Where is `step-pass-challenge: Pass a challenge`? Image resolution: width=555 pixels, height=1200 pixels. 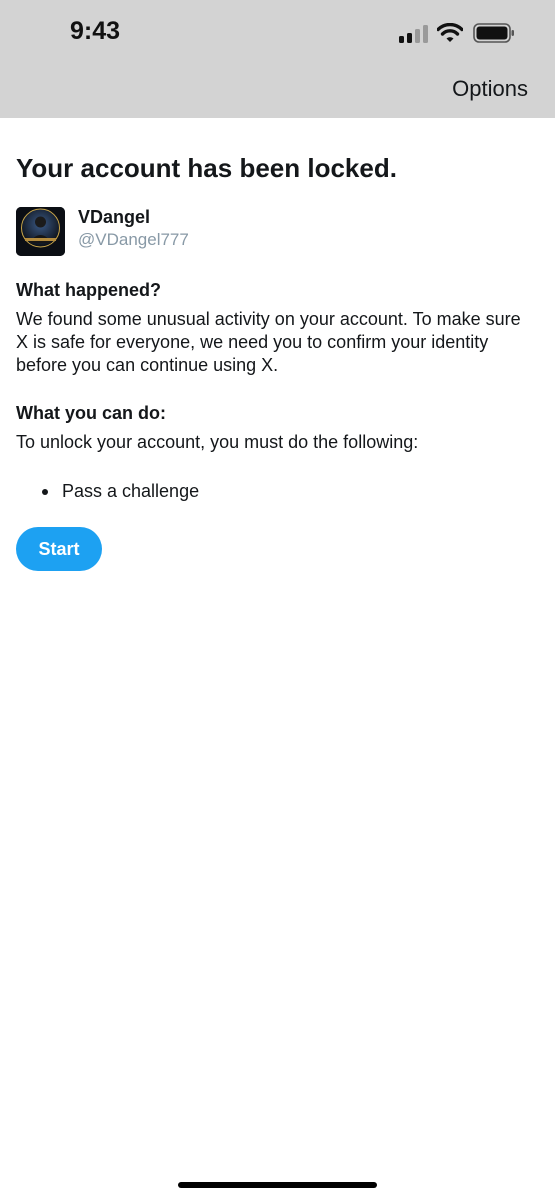
step-pass-challenge: Pass a challenge is located at coordinates (131, 491).